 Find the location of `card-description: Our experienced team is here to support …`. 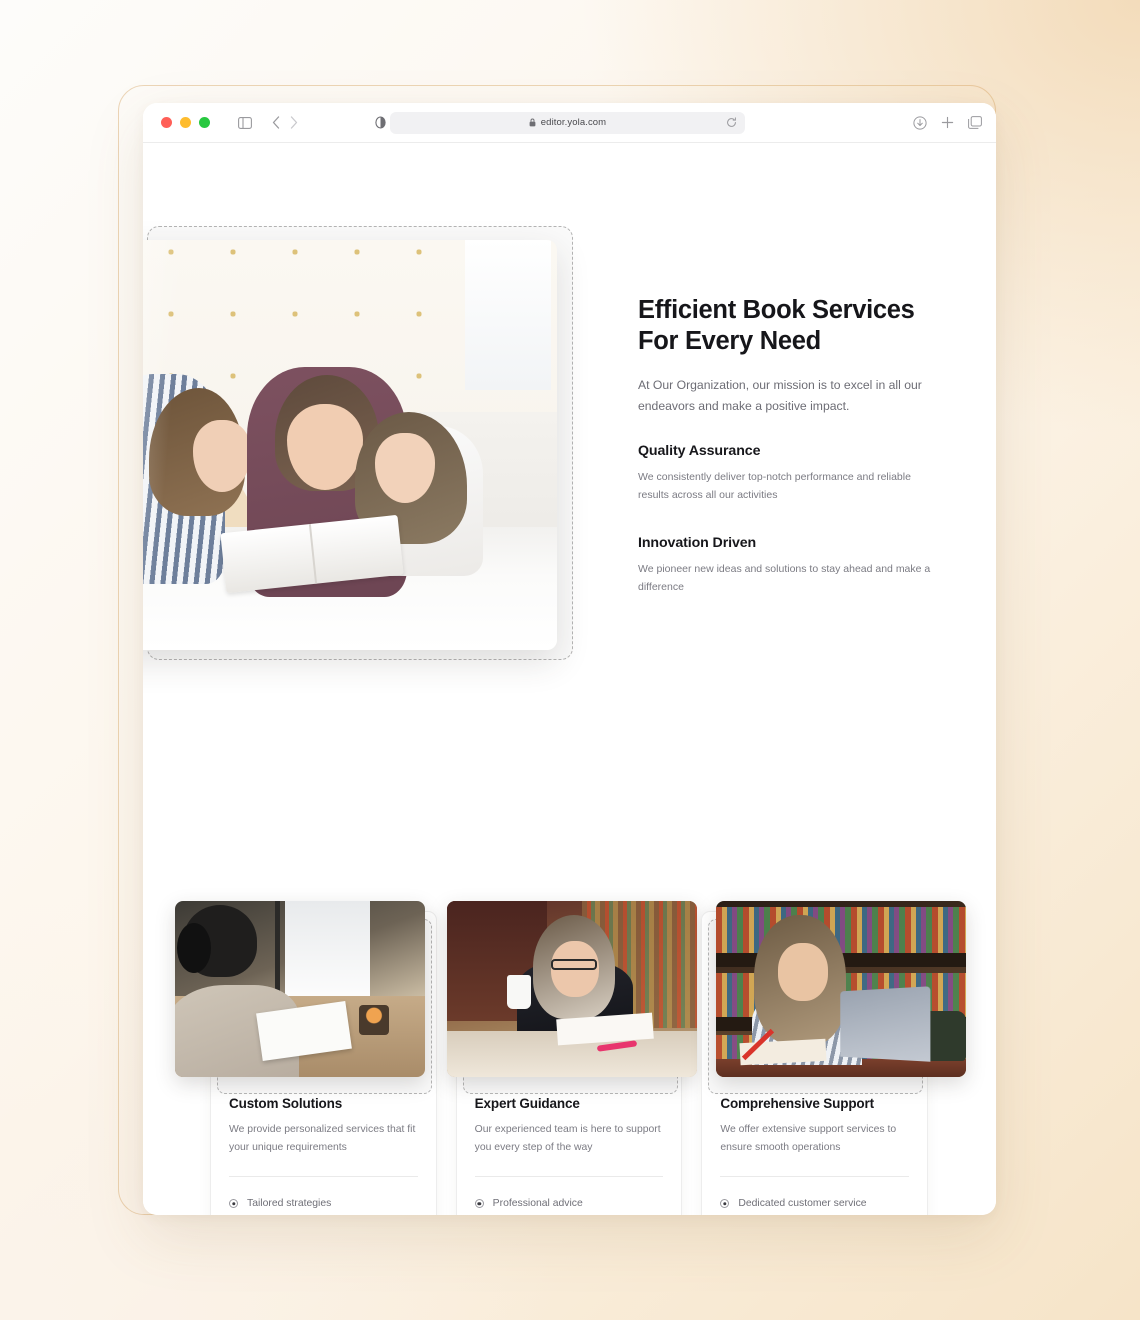

card-description: Our experienced team is here to support … is located at coordinates (567, 1138).